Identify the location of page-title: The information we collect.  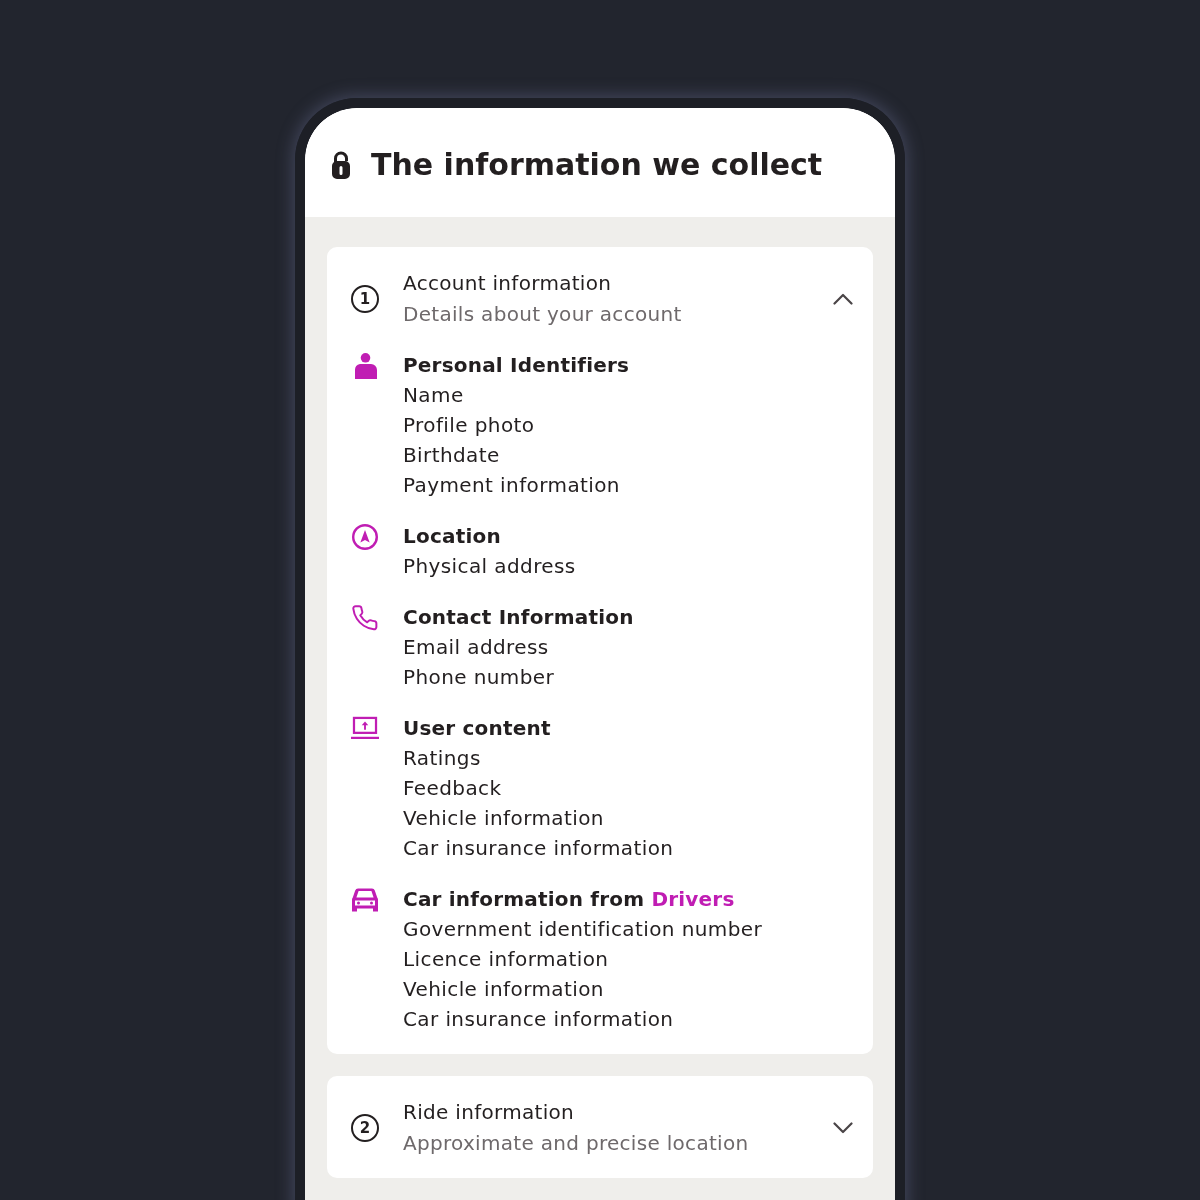
(597, 164).